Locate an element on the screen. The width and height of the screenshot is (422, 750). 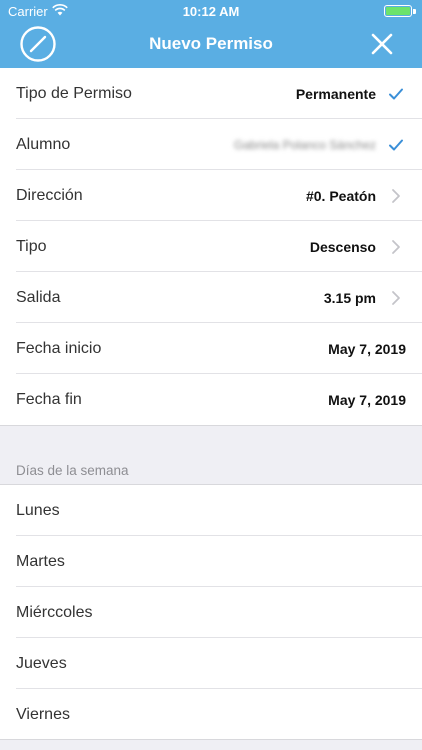
day-item-martes: Martes is located at coordinates (211, 561).